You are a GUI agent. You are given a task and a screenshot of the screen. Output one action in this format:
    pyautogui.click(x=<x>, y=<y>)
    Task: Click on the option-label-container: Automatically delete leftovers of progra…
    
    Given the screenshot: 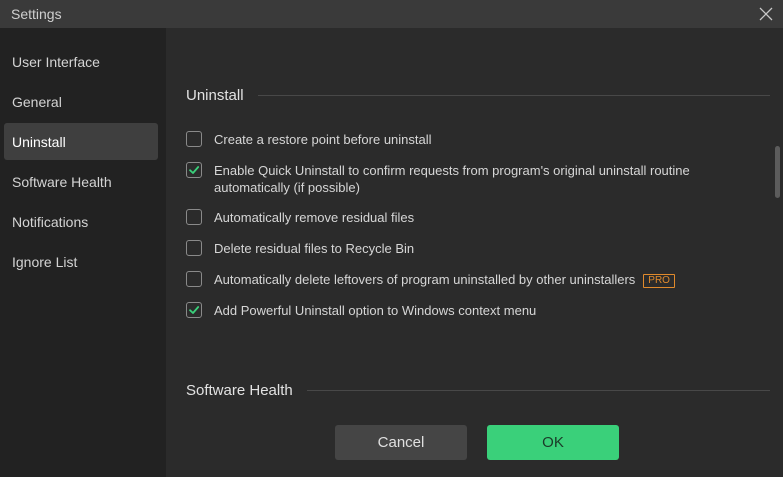 What is the action you would take?
    pyautogui.click(x=474, y=279)
    